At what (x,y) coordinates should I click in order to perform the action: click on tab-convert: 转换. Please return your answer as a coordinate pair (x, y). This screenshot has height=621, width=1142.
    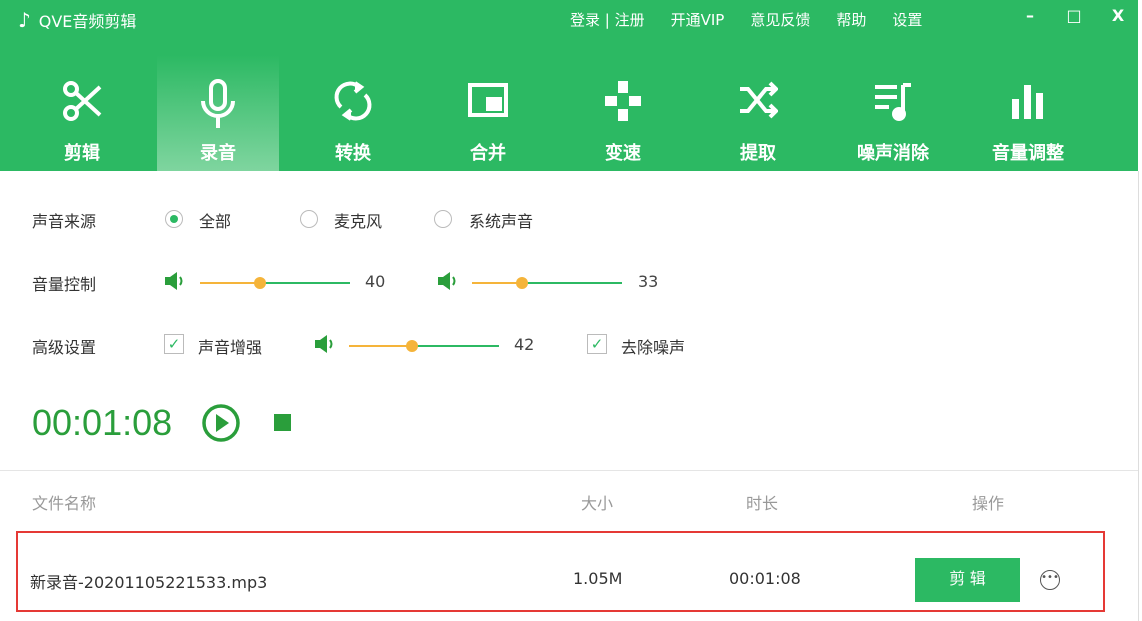
    Looking at the image, I should click on (353, 113).